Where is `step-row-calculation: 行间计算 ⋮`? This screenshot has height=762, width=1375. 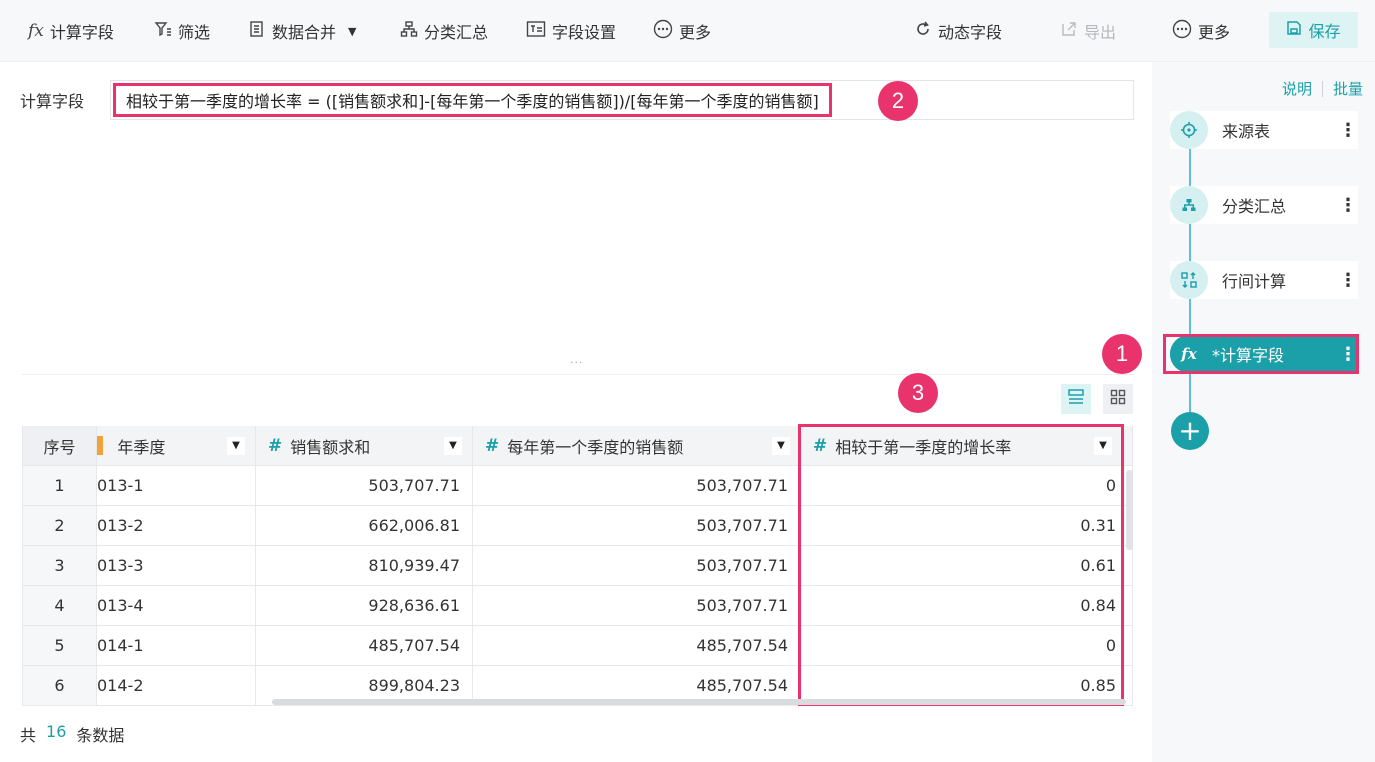
step-row-calculation: 行间计算 ⋮ is located at coordinates (1264, 280).